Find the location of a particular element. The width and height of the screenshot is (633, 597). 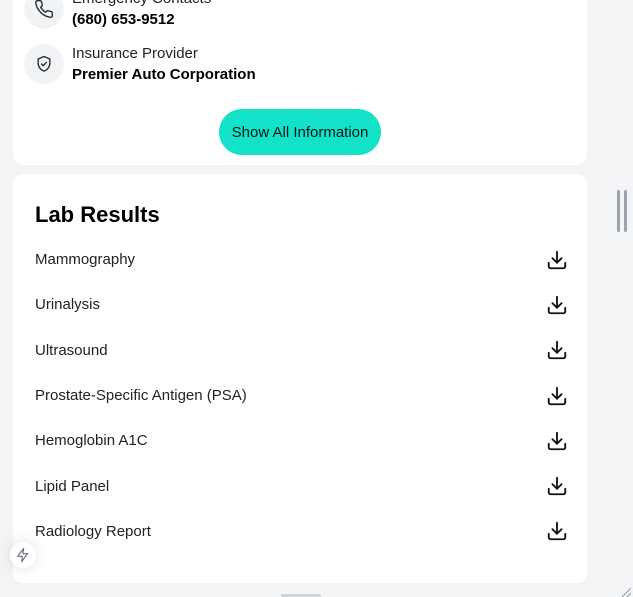

zap-icon is located at coordinates (23, 555).